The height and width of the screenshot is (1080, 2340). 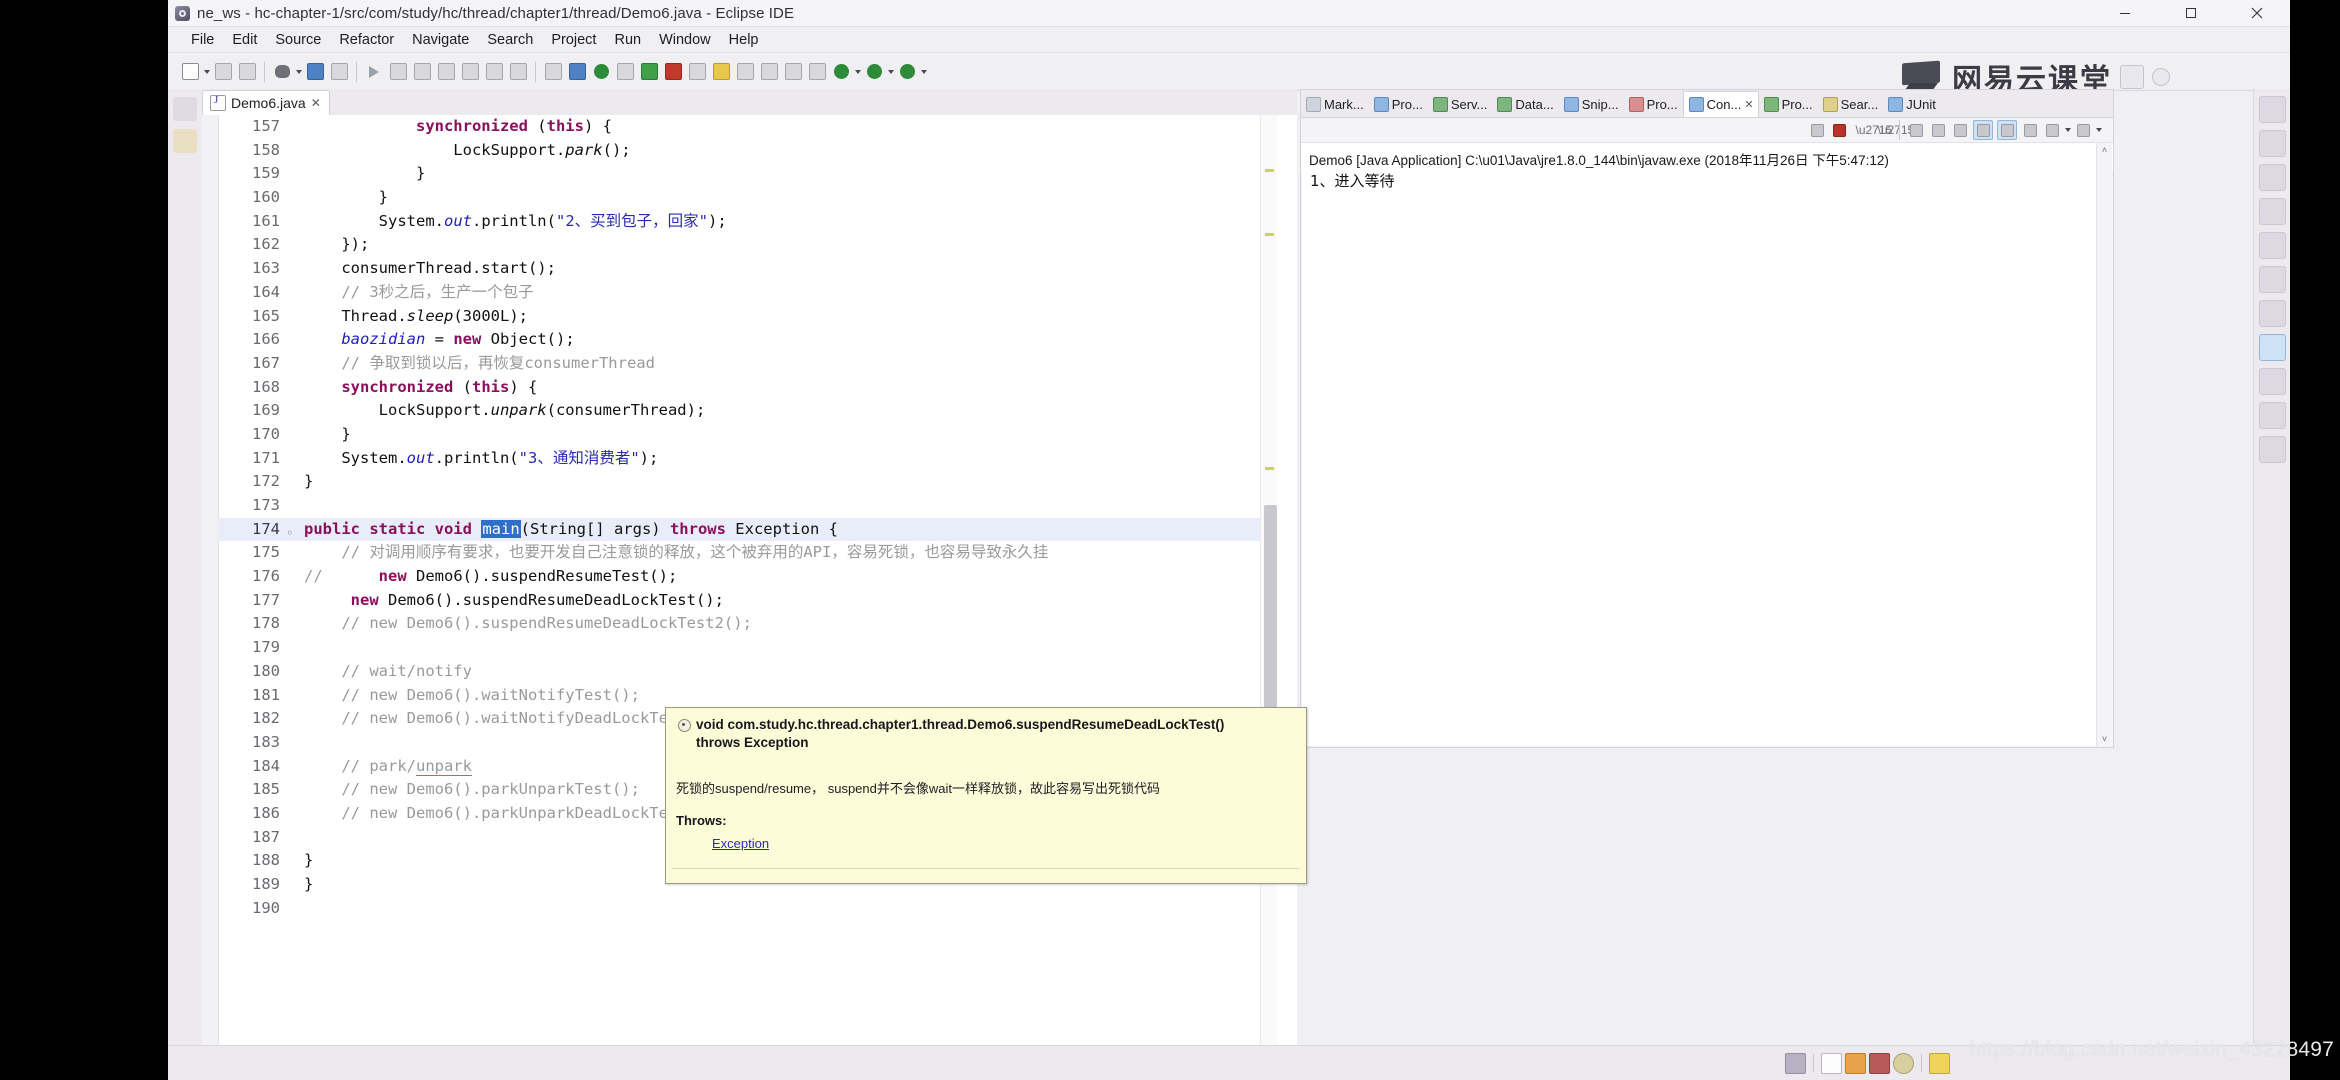 What do you see at coordinates (739, 672) in the screenshot?
I see `code-line: 180 // wait/notify` at bounding box center [739, 672].